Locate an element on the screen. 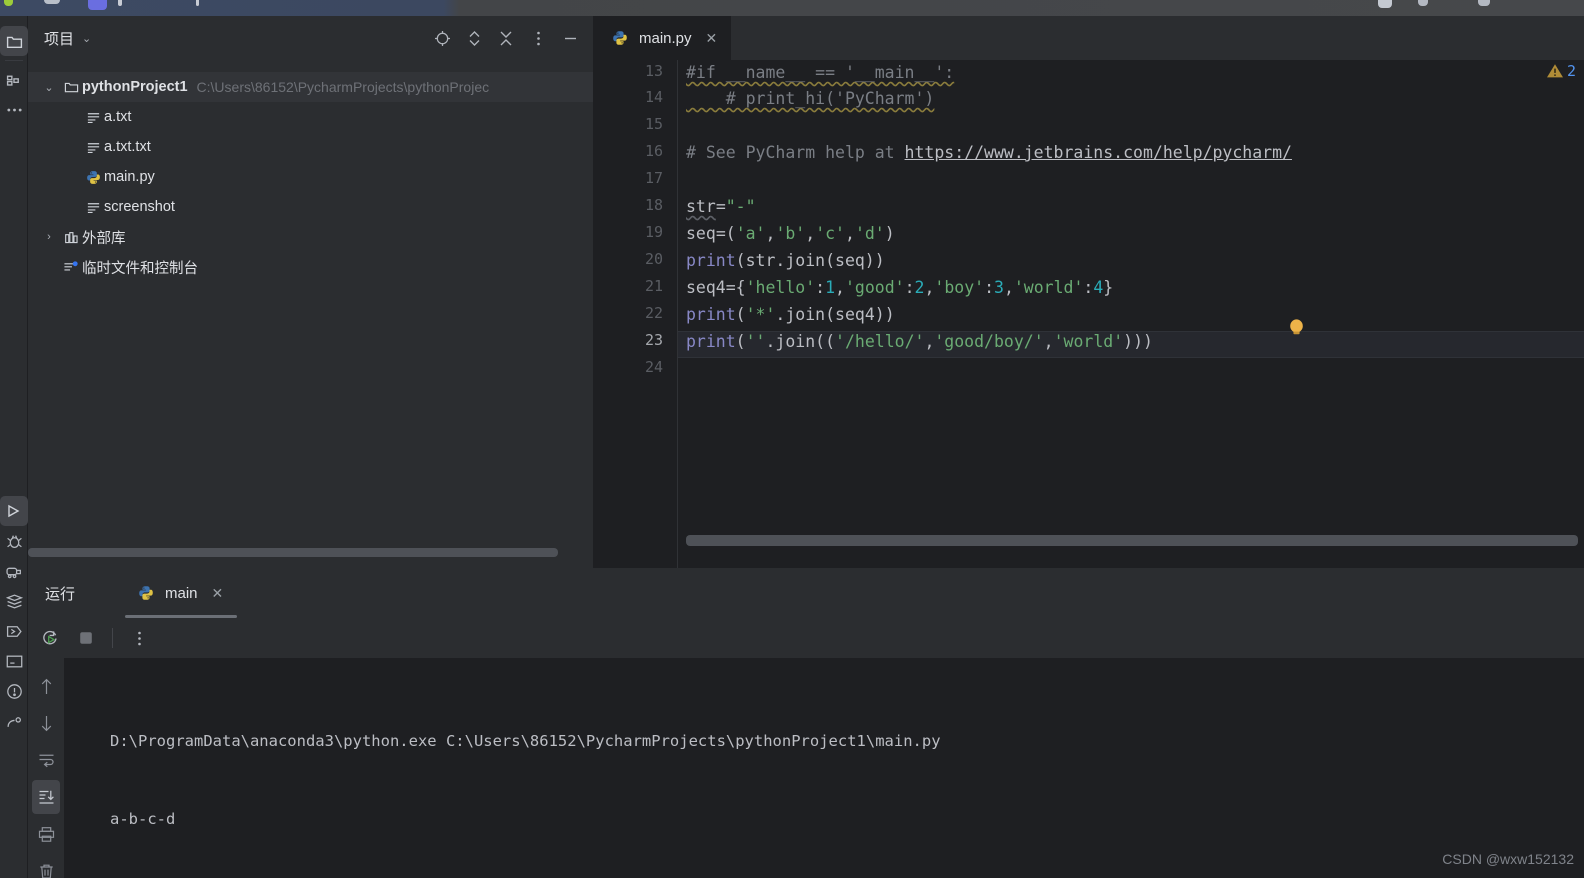 The width and height of the screenshot is (1584, 878). code-token: 'd' is located at coordinates (869, 233).